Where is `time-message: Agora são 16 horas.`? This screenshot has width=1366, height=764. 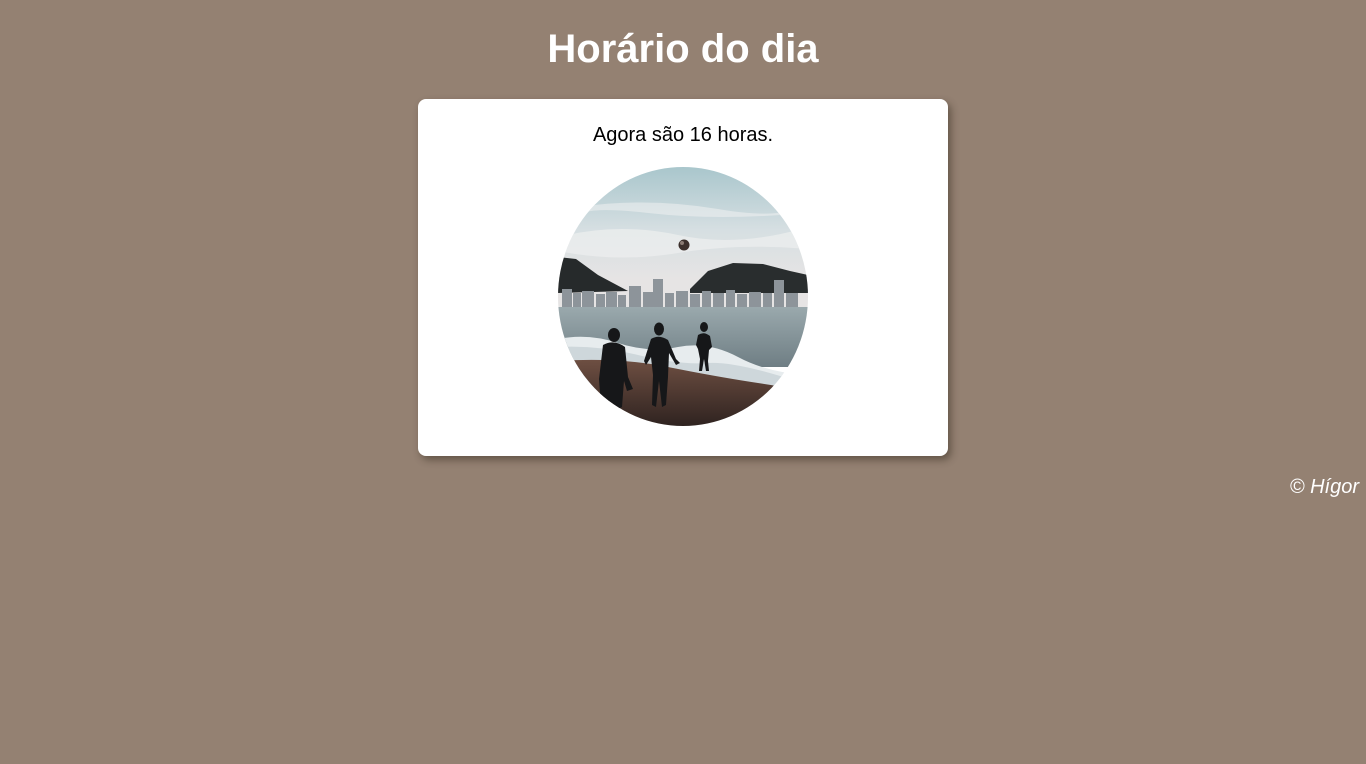 time-message: Agora são 16 horas. is located at coordinates (683, 135).